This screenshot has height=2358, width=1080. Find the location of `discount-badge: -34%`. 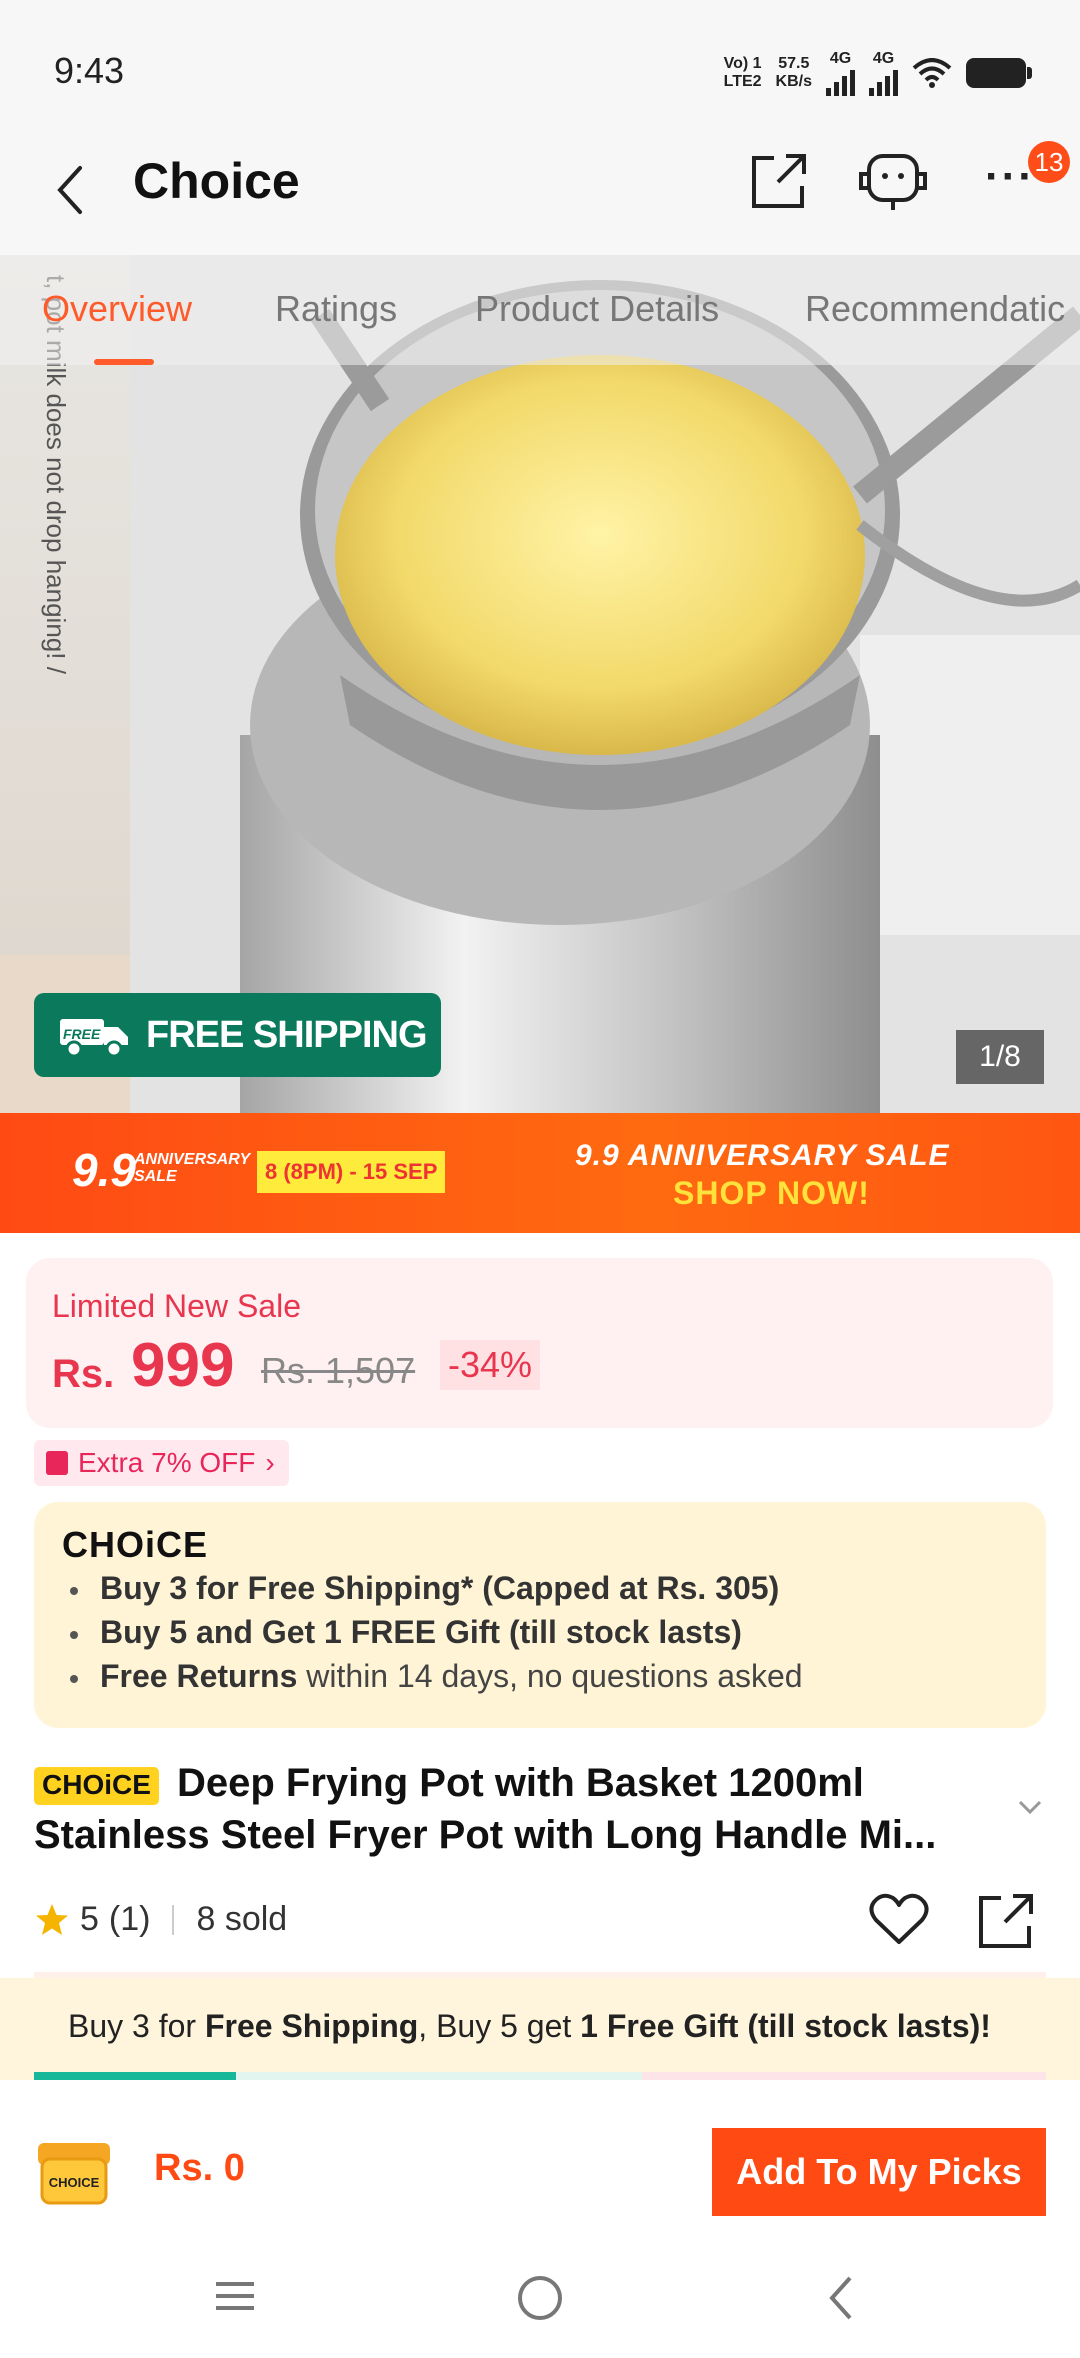

discount-badge: -34% is located at coordinates (490, 1365).